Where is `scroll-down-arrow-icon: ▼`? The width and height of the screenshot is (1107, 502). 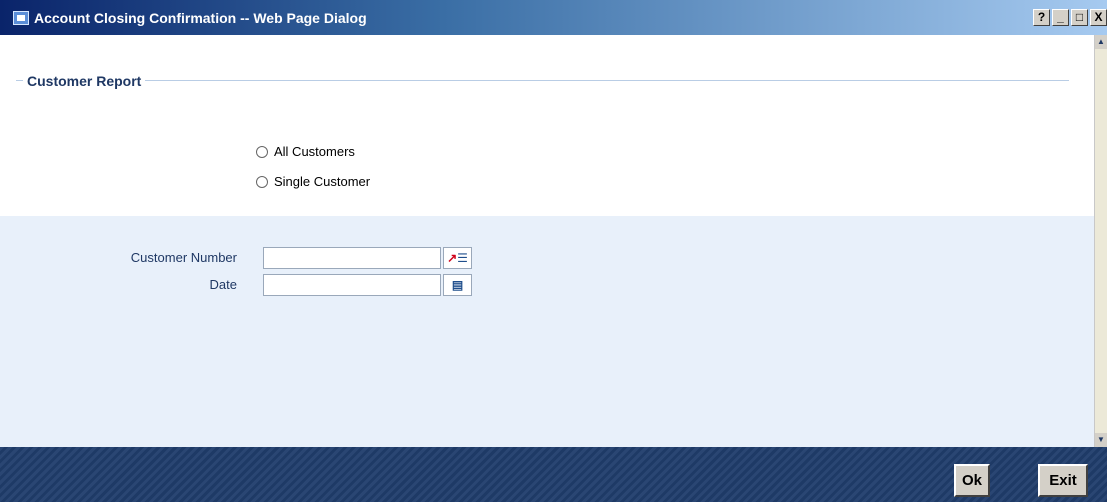
scroll-down-arrow-icon: ▼ is located at coordinates (1101, 440).